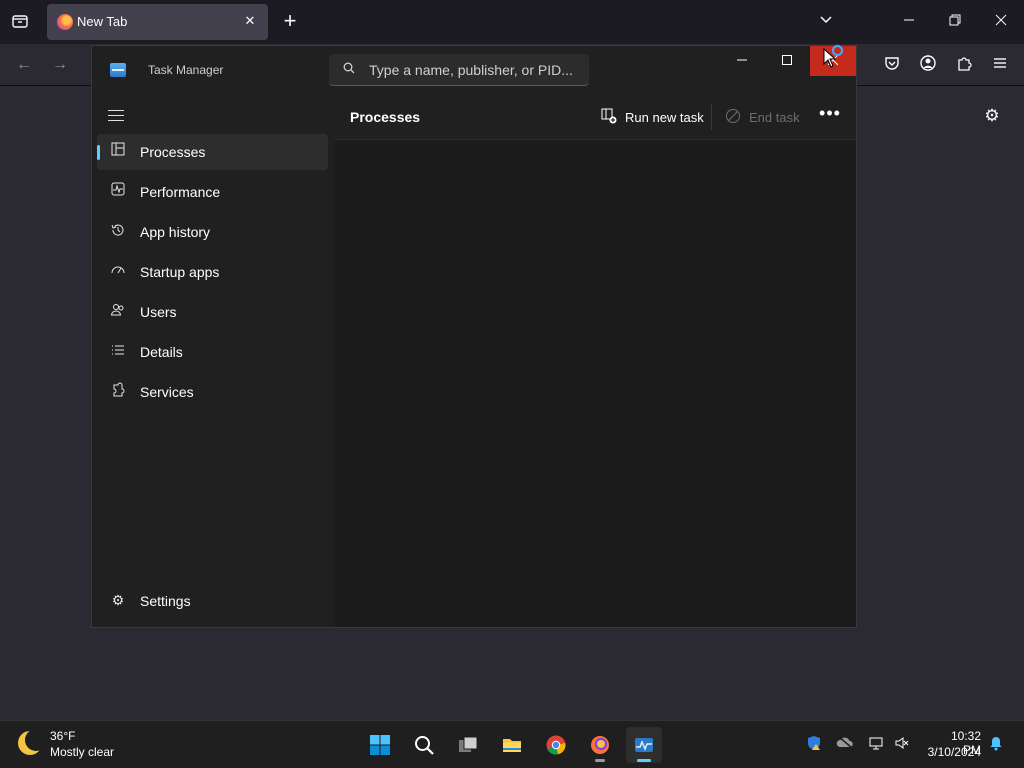 The height and width of the screenshot is (768, 1024). I want to click on more-options-icon: •••, so click(830, 115).